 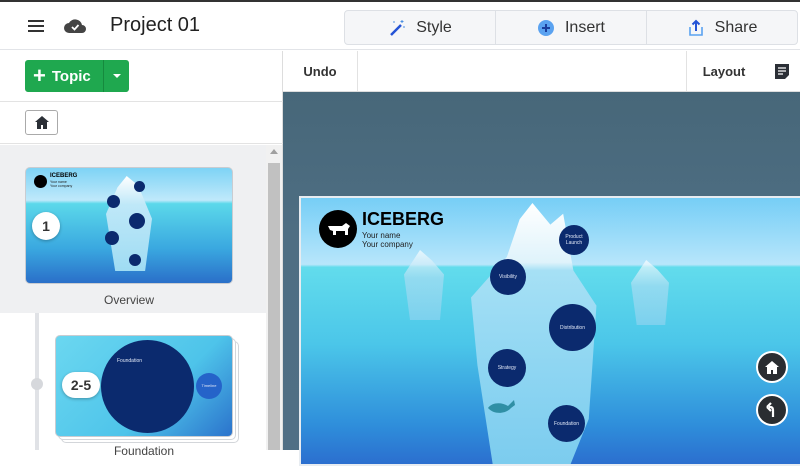 What do you see at coordinates (736, 27) in the screenshot?
I see `share-label: Share` at bounding box center [736, 27].